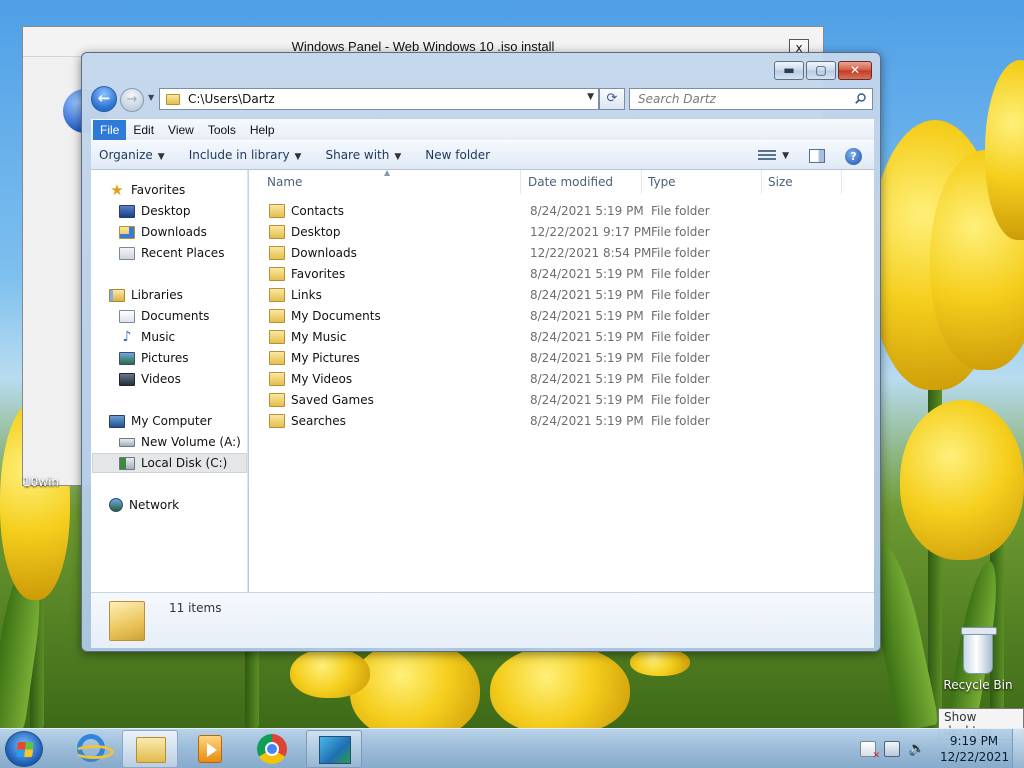 This screenshot has height=768, width=1024. What do you see at coordinates (150, 379) in the screenshot?
I see `nav-videos: Videos` at bounding box center [150, 379].